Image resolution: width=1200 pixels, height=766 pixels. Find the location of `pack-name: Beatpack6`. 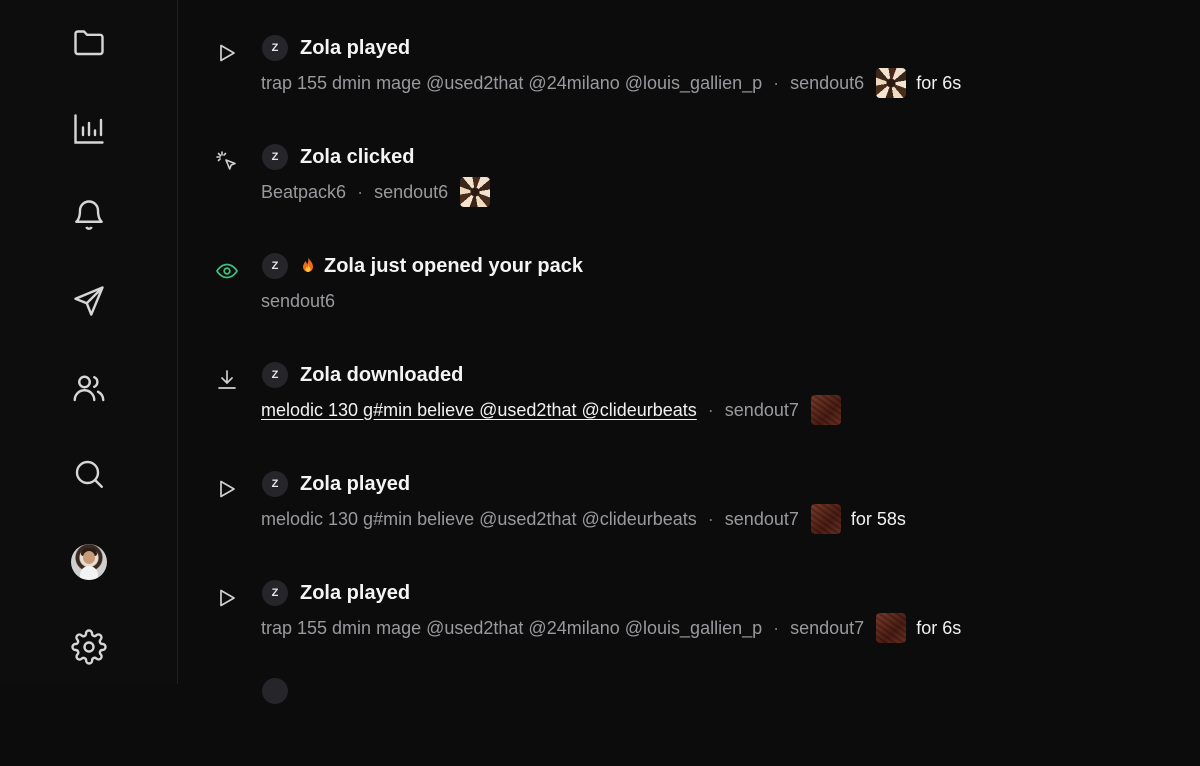

pack-name: Beatpack6 is located at coordinates (304, 191).